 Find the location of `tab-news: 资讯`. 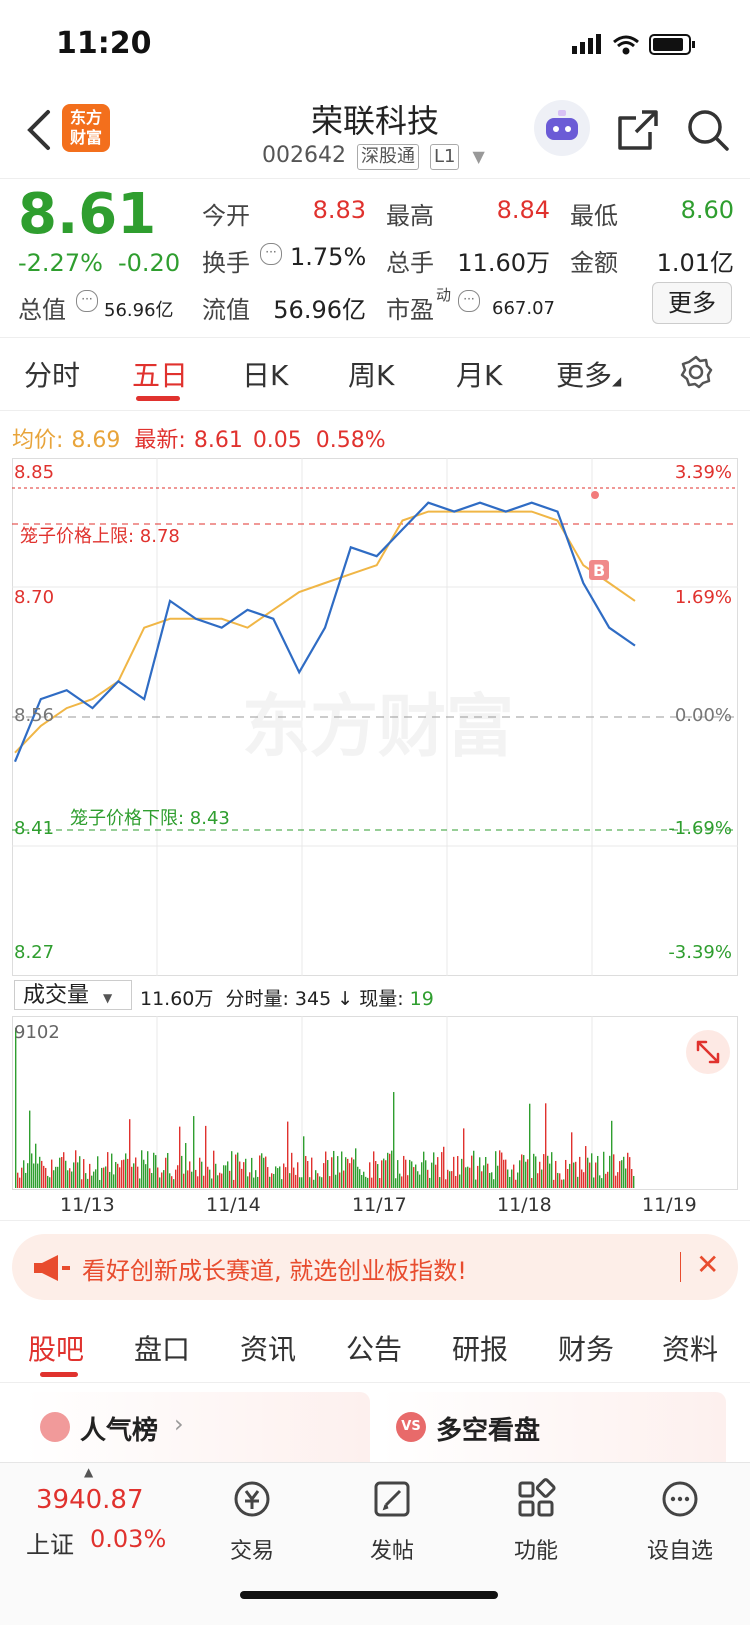

tab-news: 资讯 is located at coordinates (268, 1348).